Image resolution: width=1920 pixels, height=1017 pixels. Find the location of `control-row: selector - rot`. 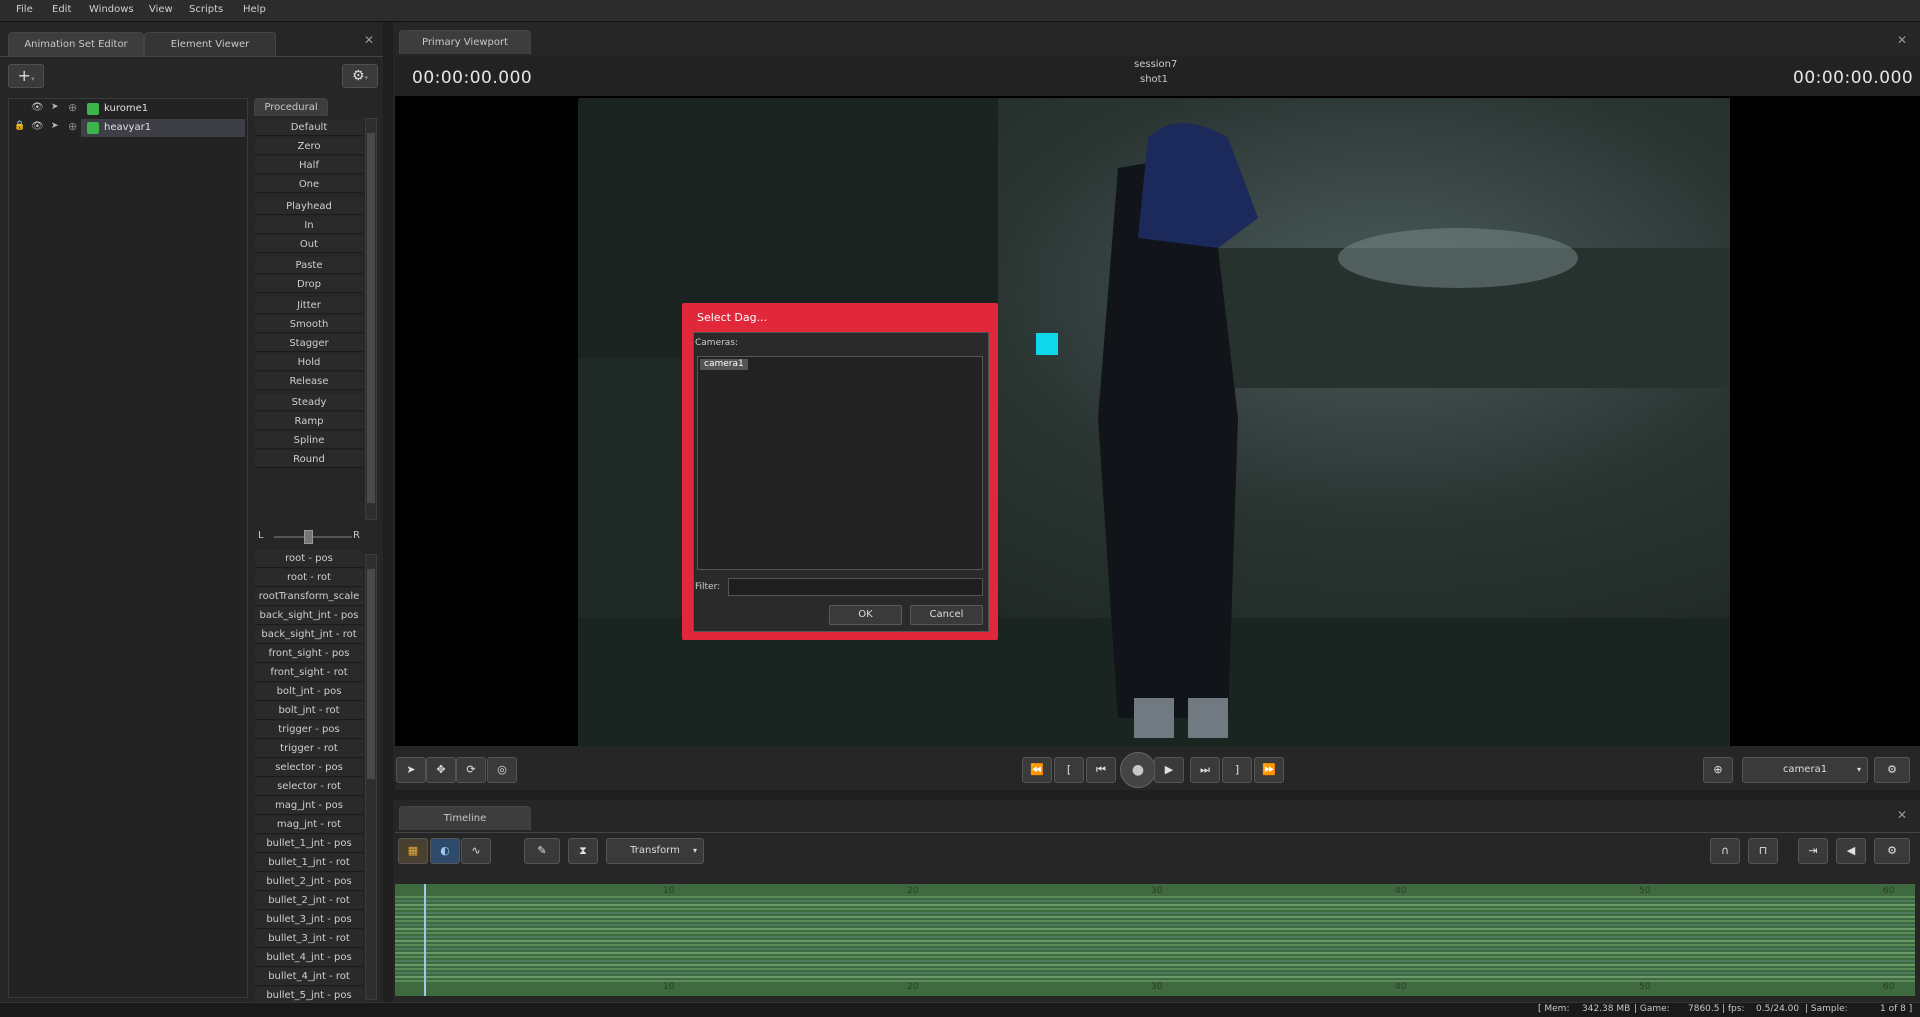

control-row: selector - rot is located at coordinates (309, 787).